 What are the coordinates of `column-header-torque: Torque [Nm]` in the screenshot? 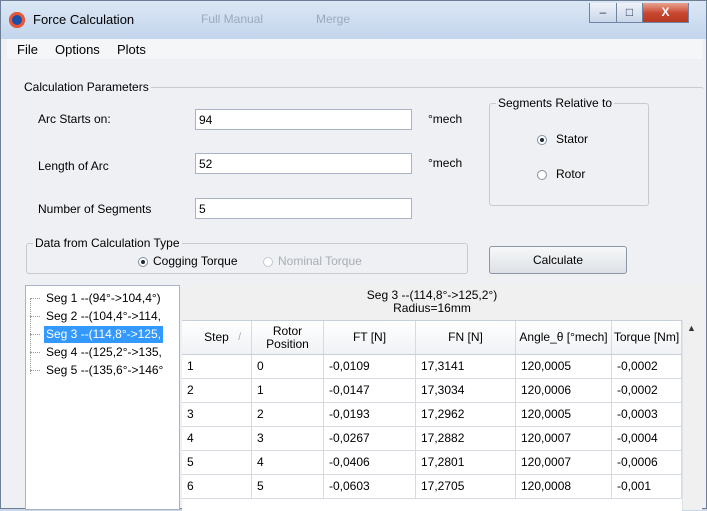 It's located at (647, 337).